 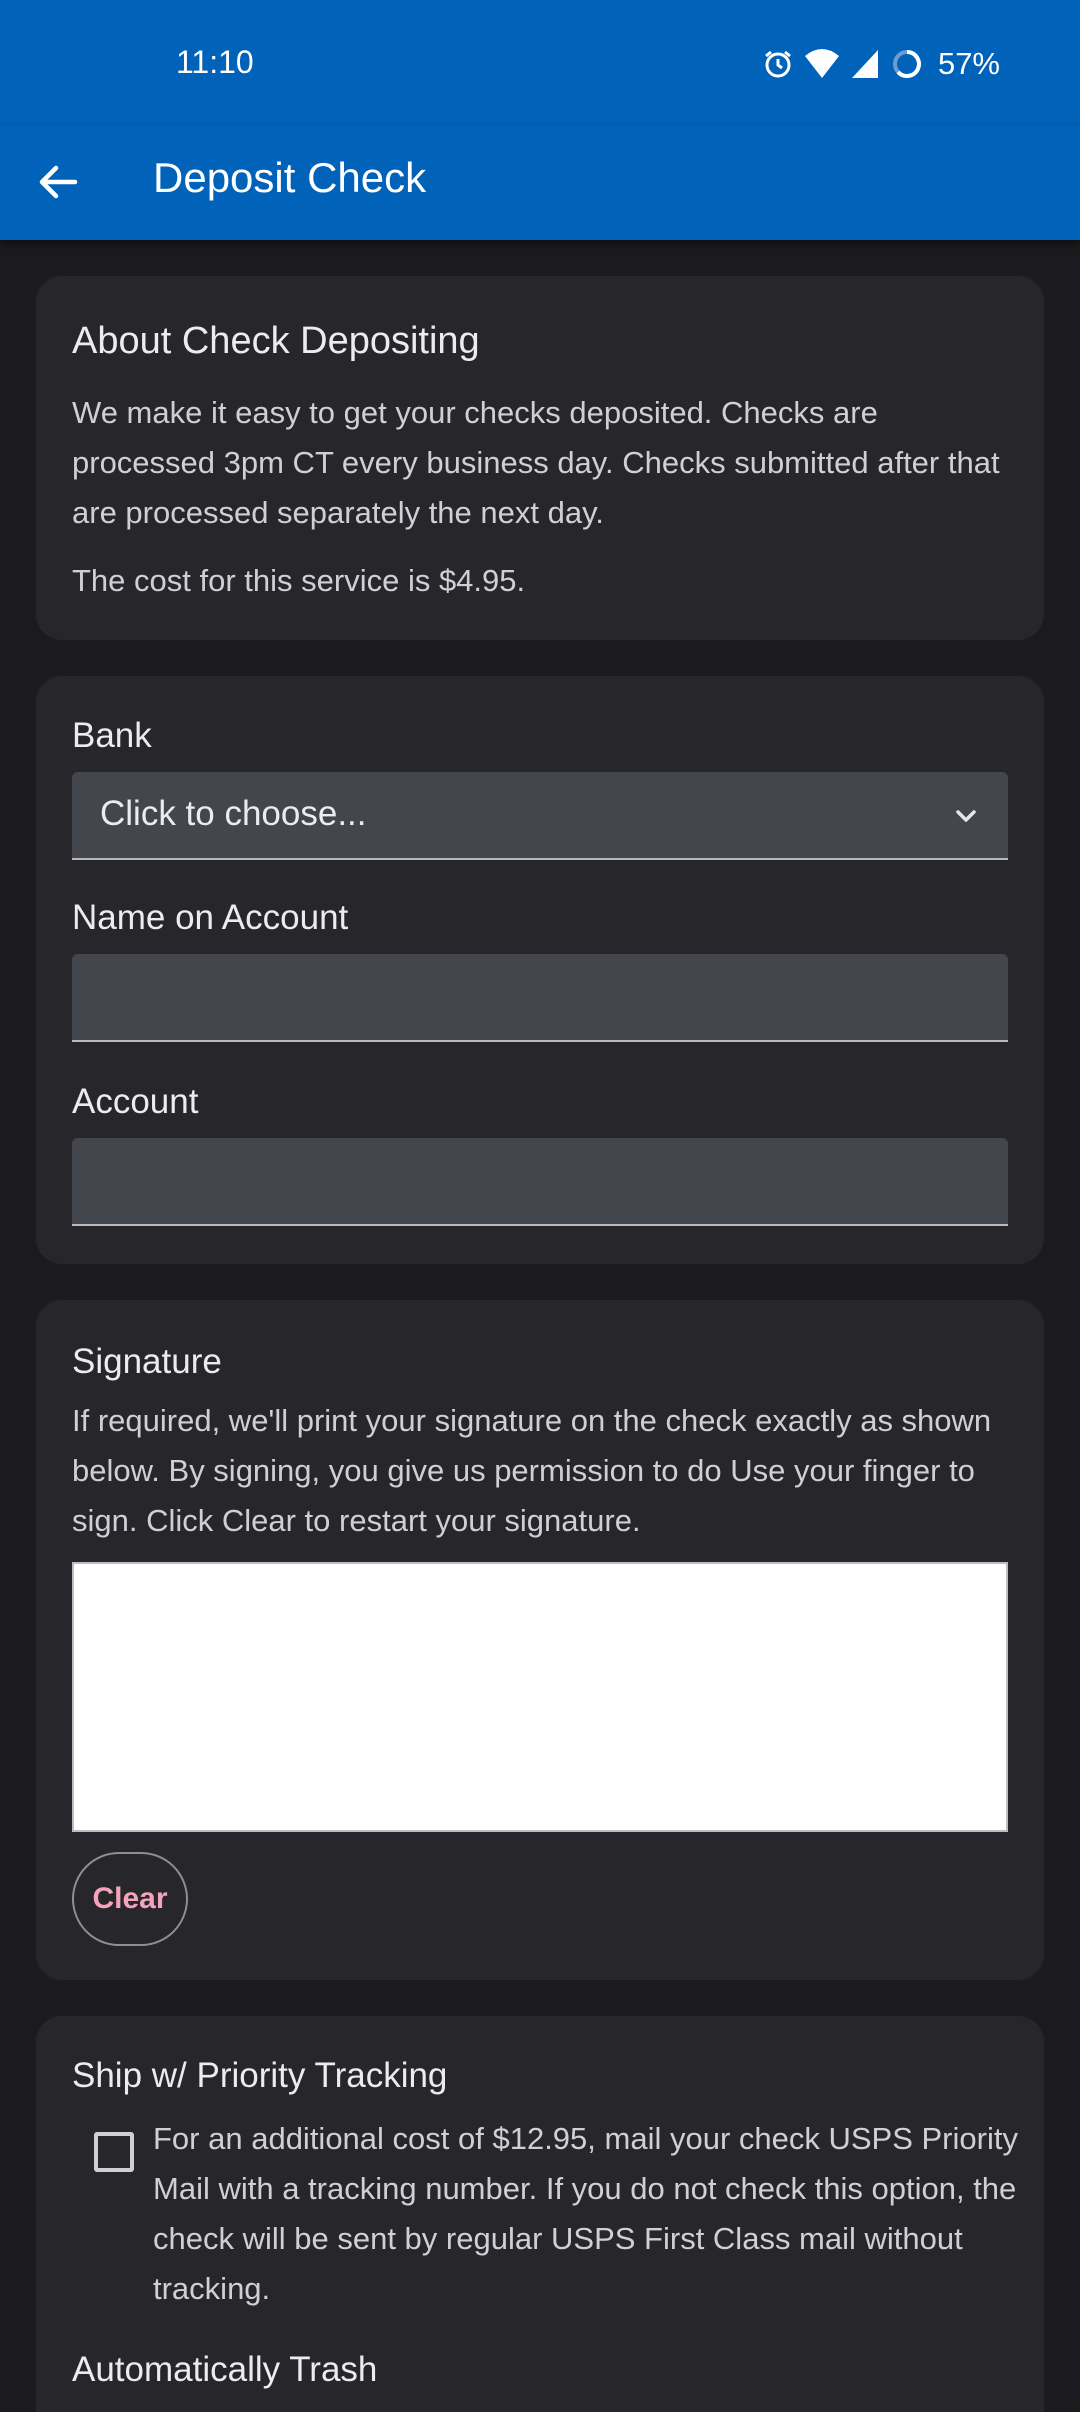 What do you see at coordinates (540, 1182) in the screenshot?
I see `account-input` at bounding box center [540, 1182].